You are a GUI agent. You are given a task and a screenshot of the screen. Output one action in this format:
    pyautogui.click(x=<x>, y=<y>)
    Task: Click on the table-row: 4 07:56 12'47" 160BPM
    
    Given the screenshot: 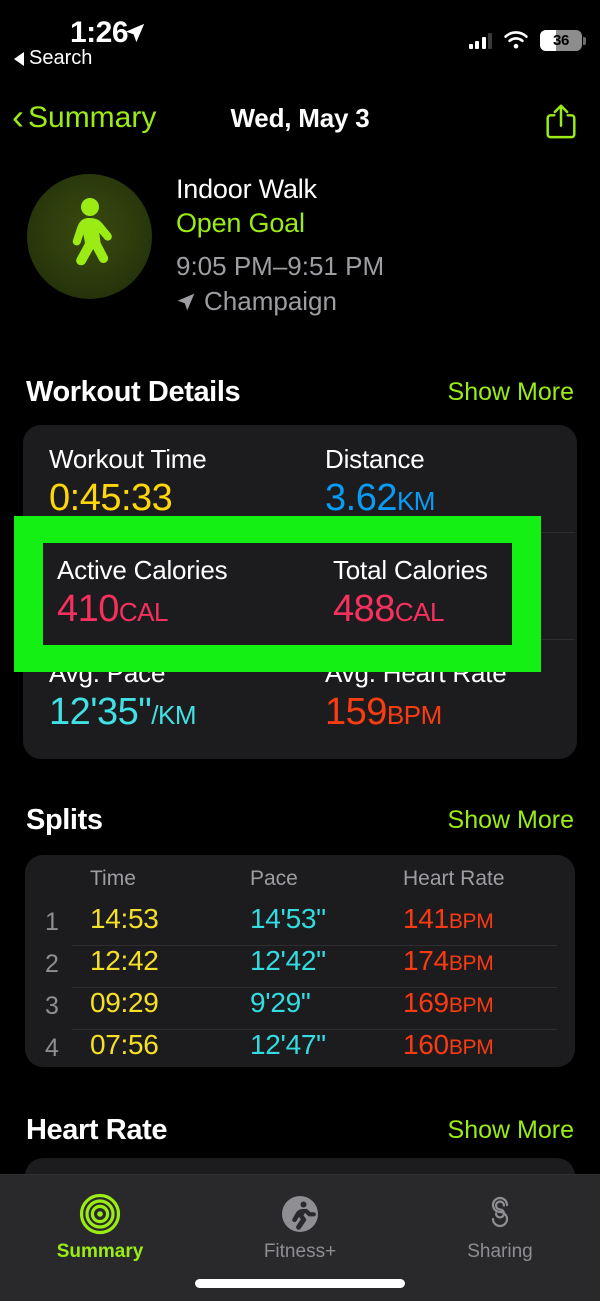 What is the action you would take?
    pyautogui.click(x=300, y=1050)
    